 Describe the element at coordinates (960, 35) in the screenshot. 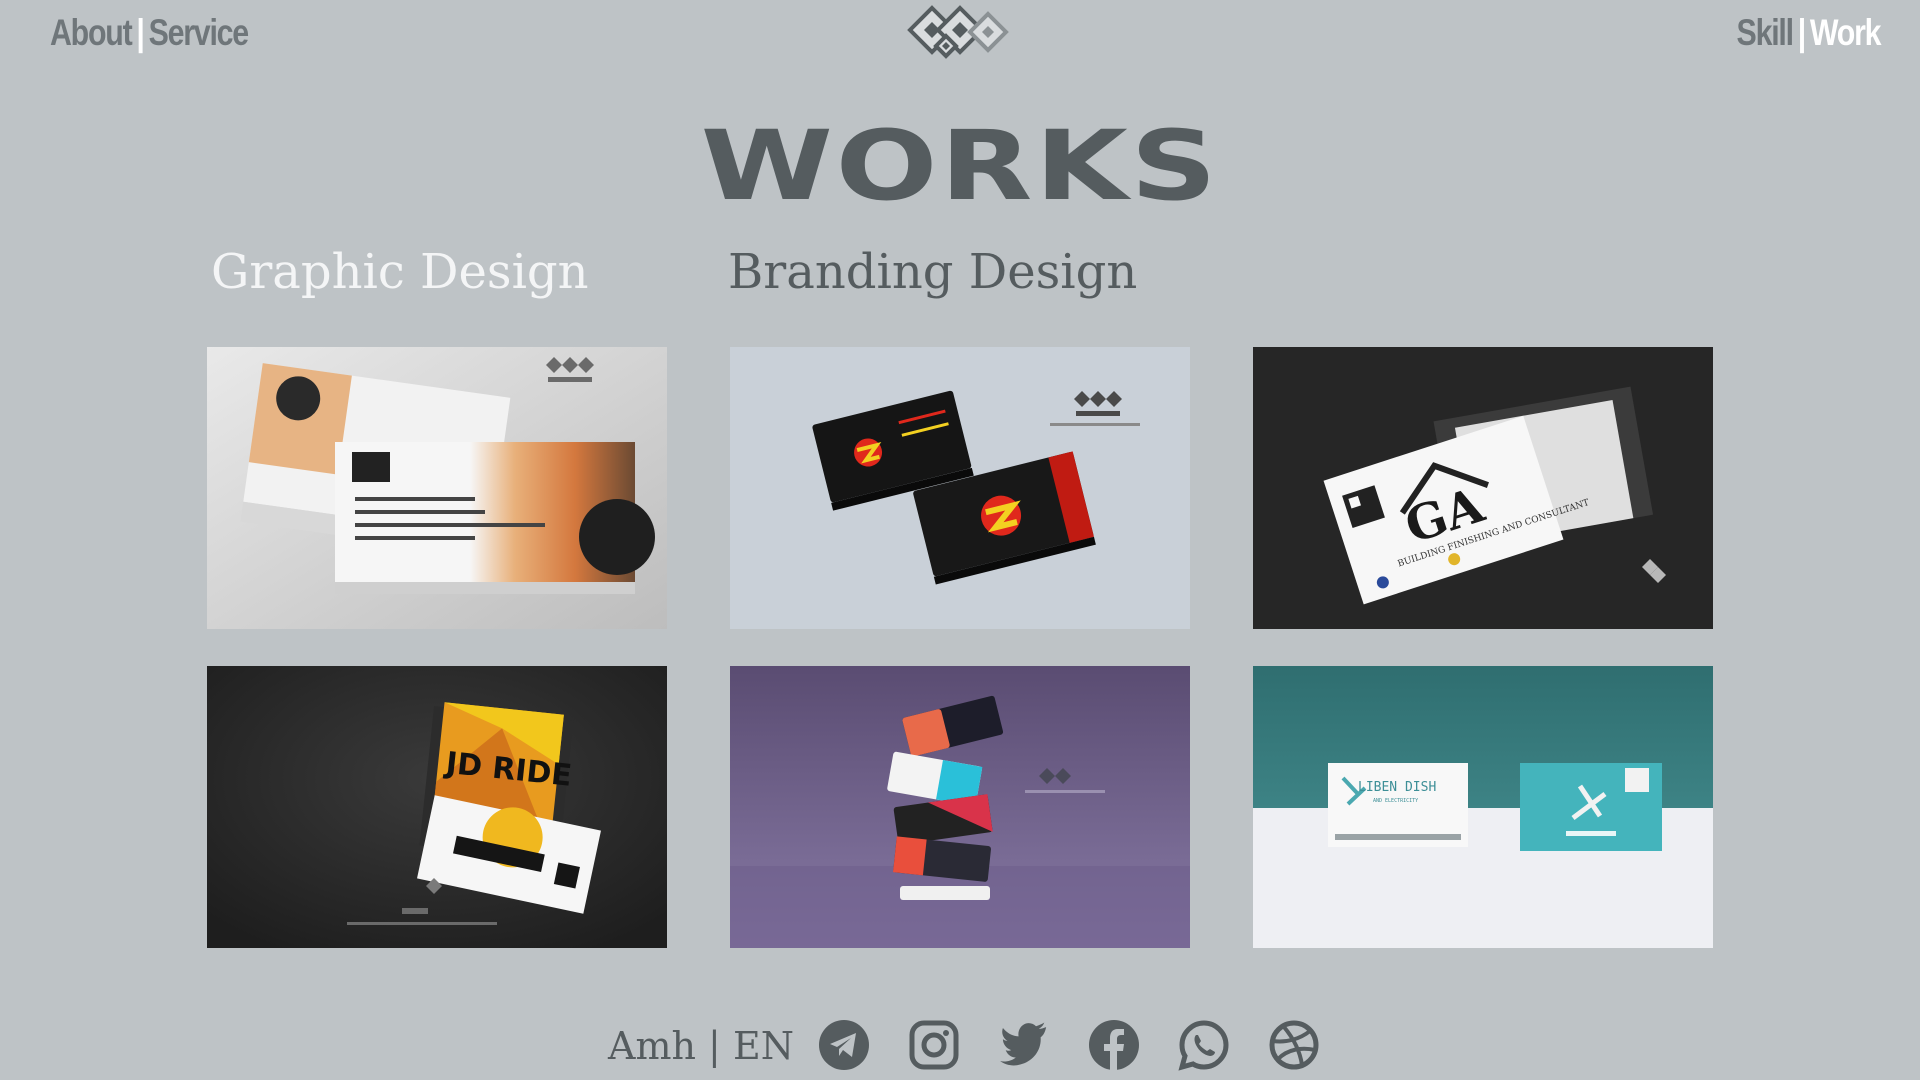

I see `brand-logo` at that location.